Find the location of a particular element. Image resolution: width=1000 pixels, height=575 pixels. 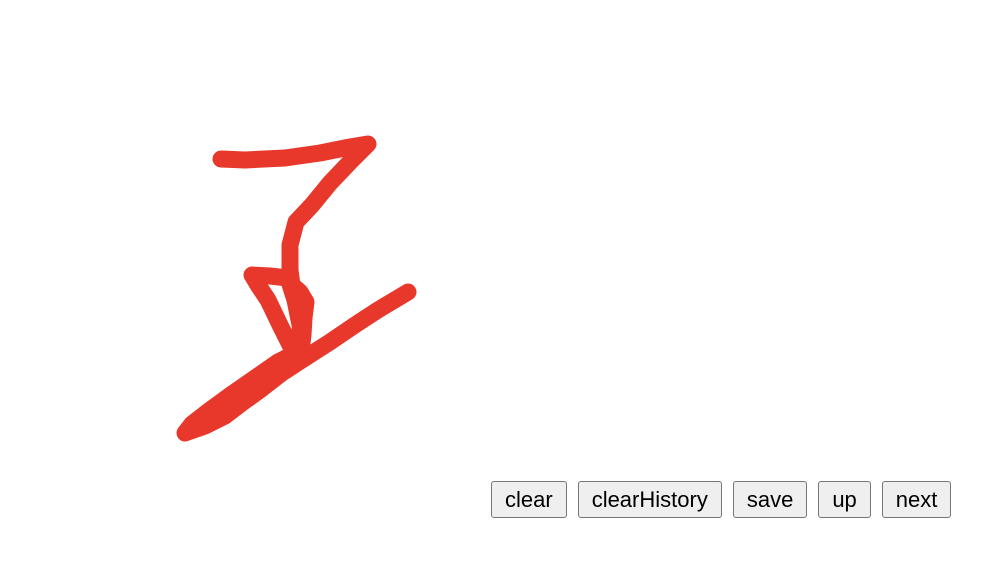

save-button: save is located at coordinates (770, 499).